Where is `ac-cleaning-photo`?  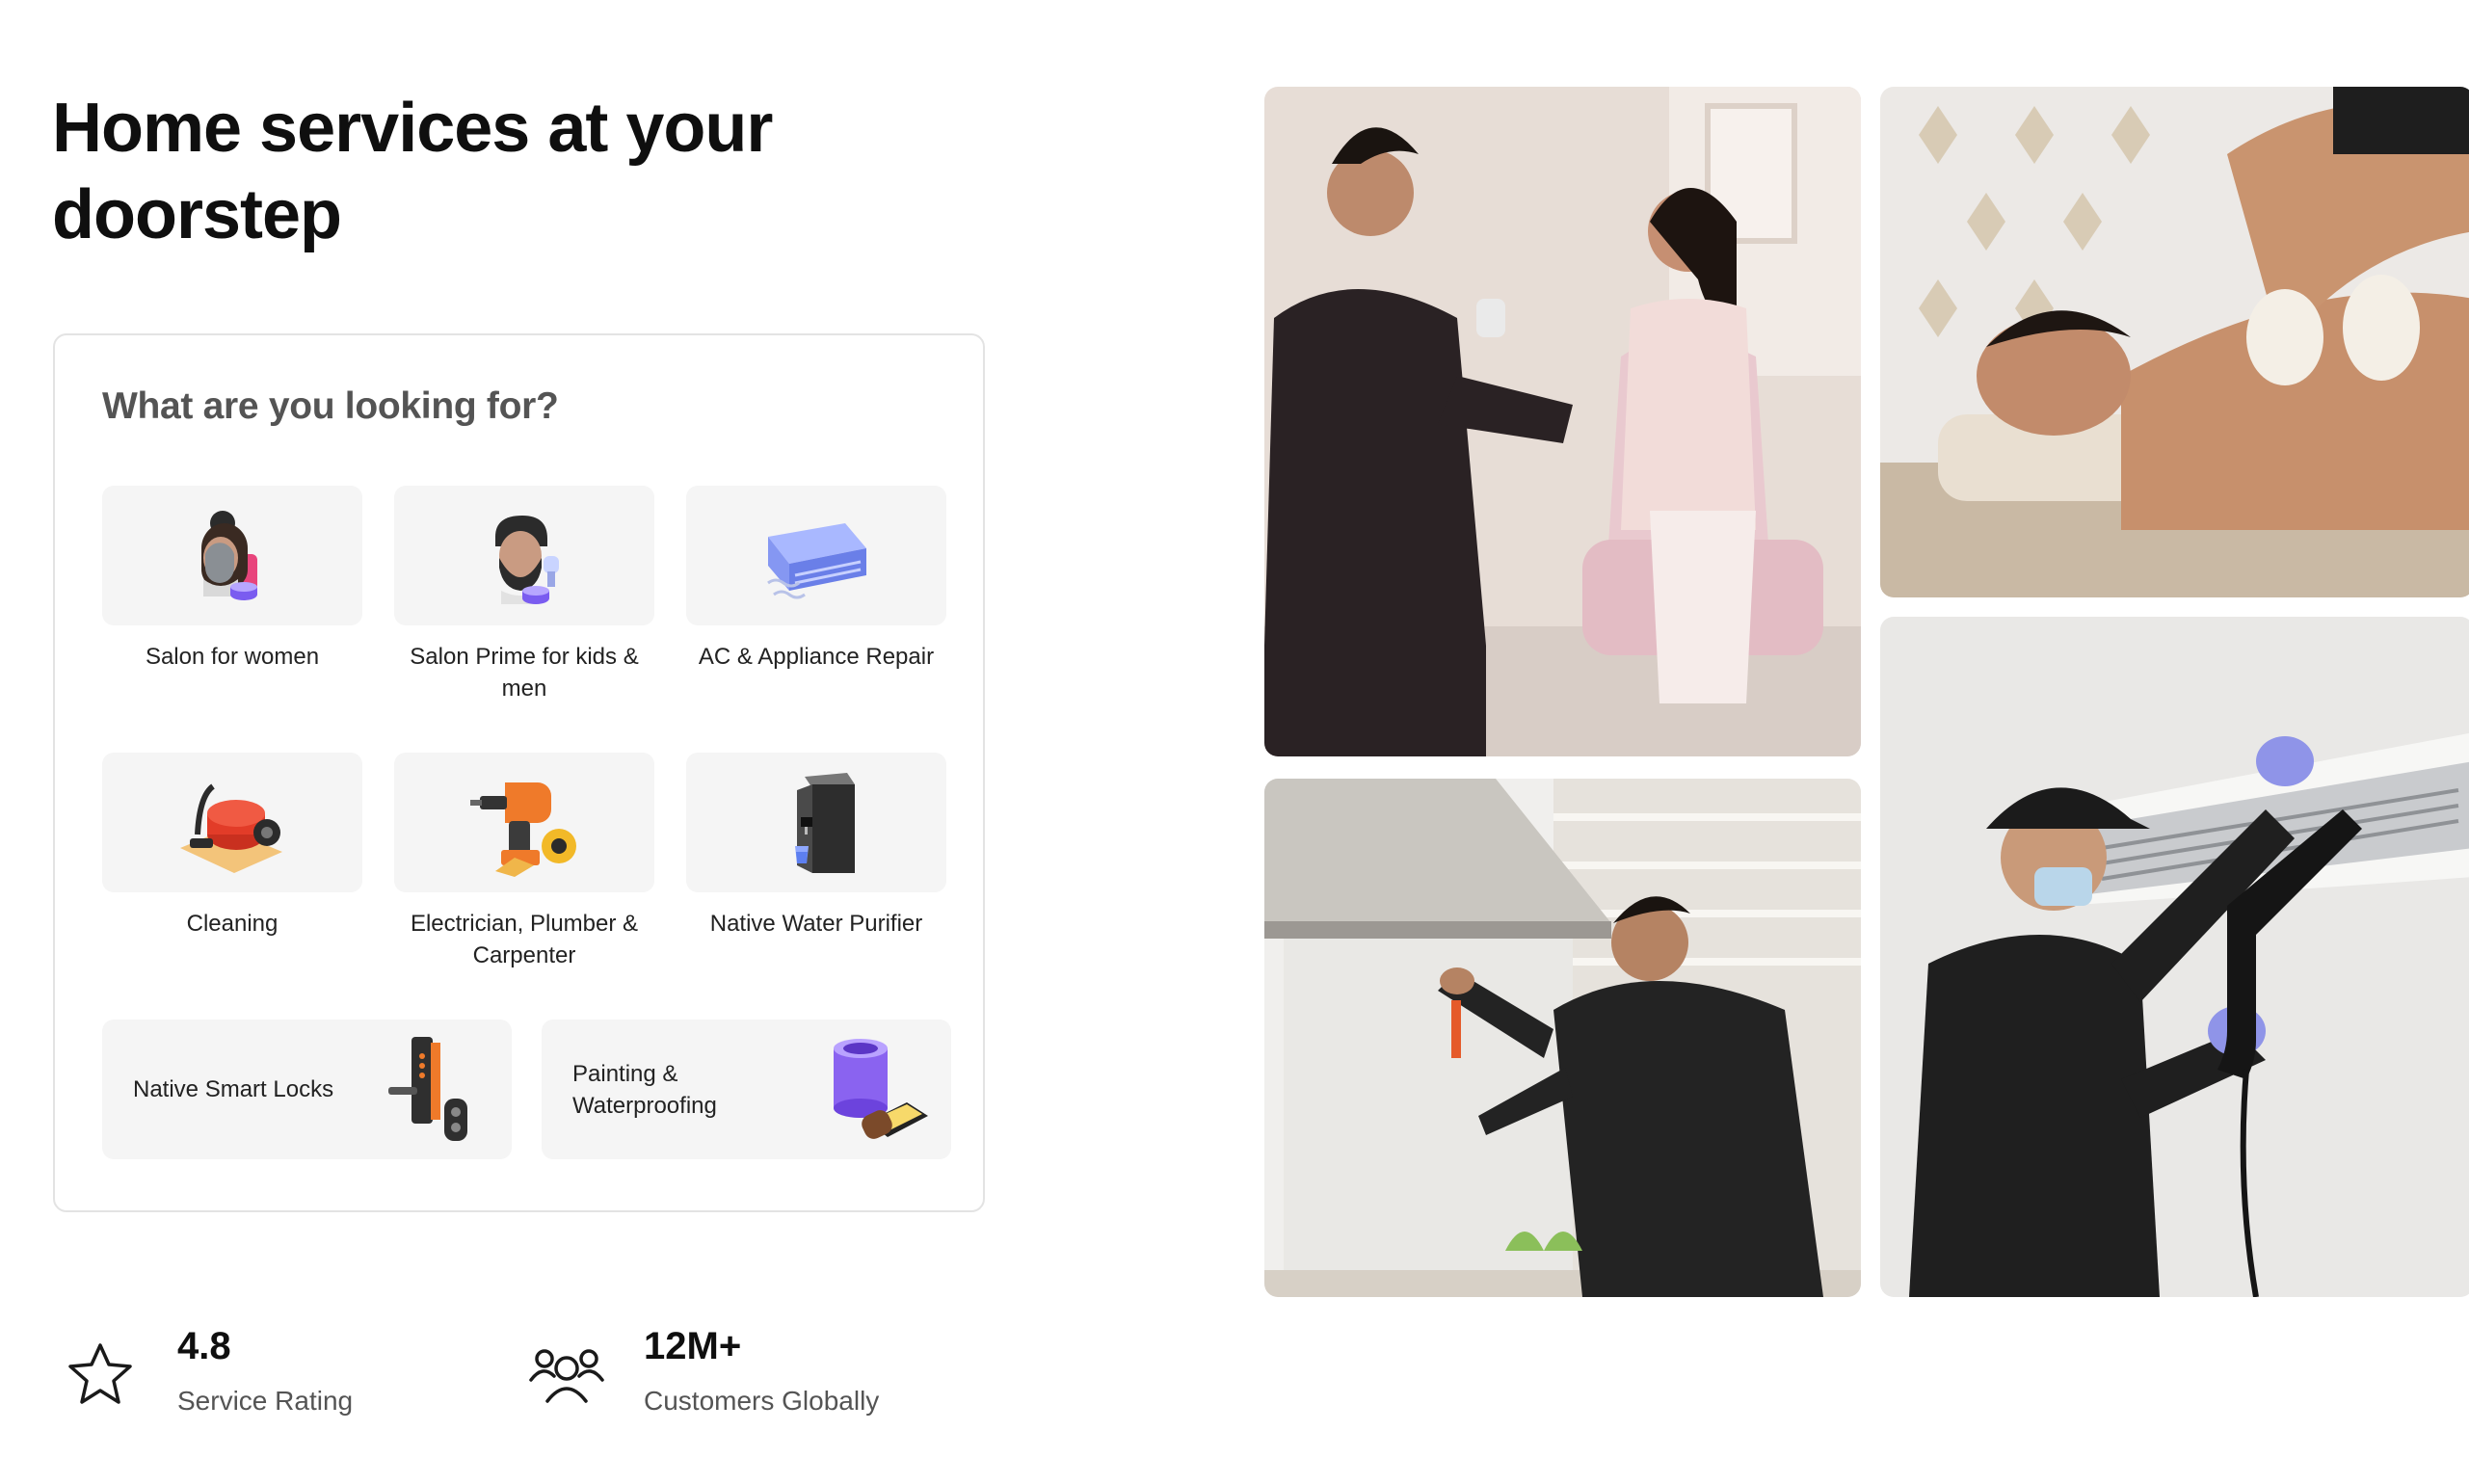 ac-cleaning-photo is located at coordinates (2174, 957).